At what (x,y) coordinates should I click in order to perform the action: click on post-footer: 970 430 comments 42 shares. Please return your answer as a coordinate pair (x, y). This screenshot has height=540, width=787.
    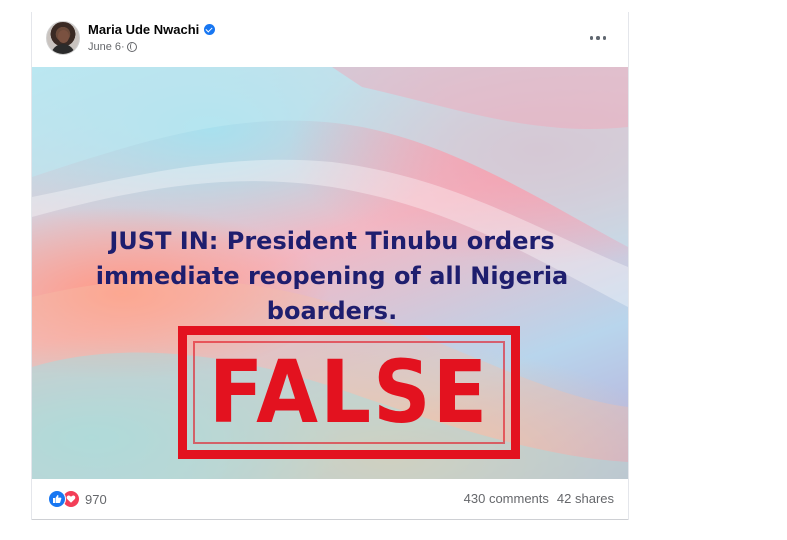
    Looking at the image, I should click on (330, 499).